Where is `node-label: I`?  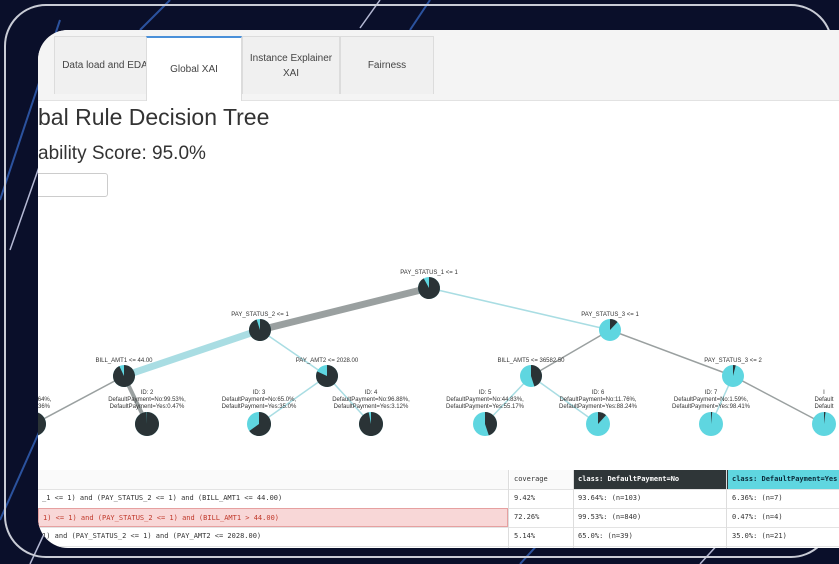 node-label: I is located at coordinates (824, 393).